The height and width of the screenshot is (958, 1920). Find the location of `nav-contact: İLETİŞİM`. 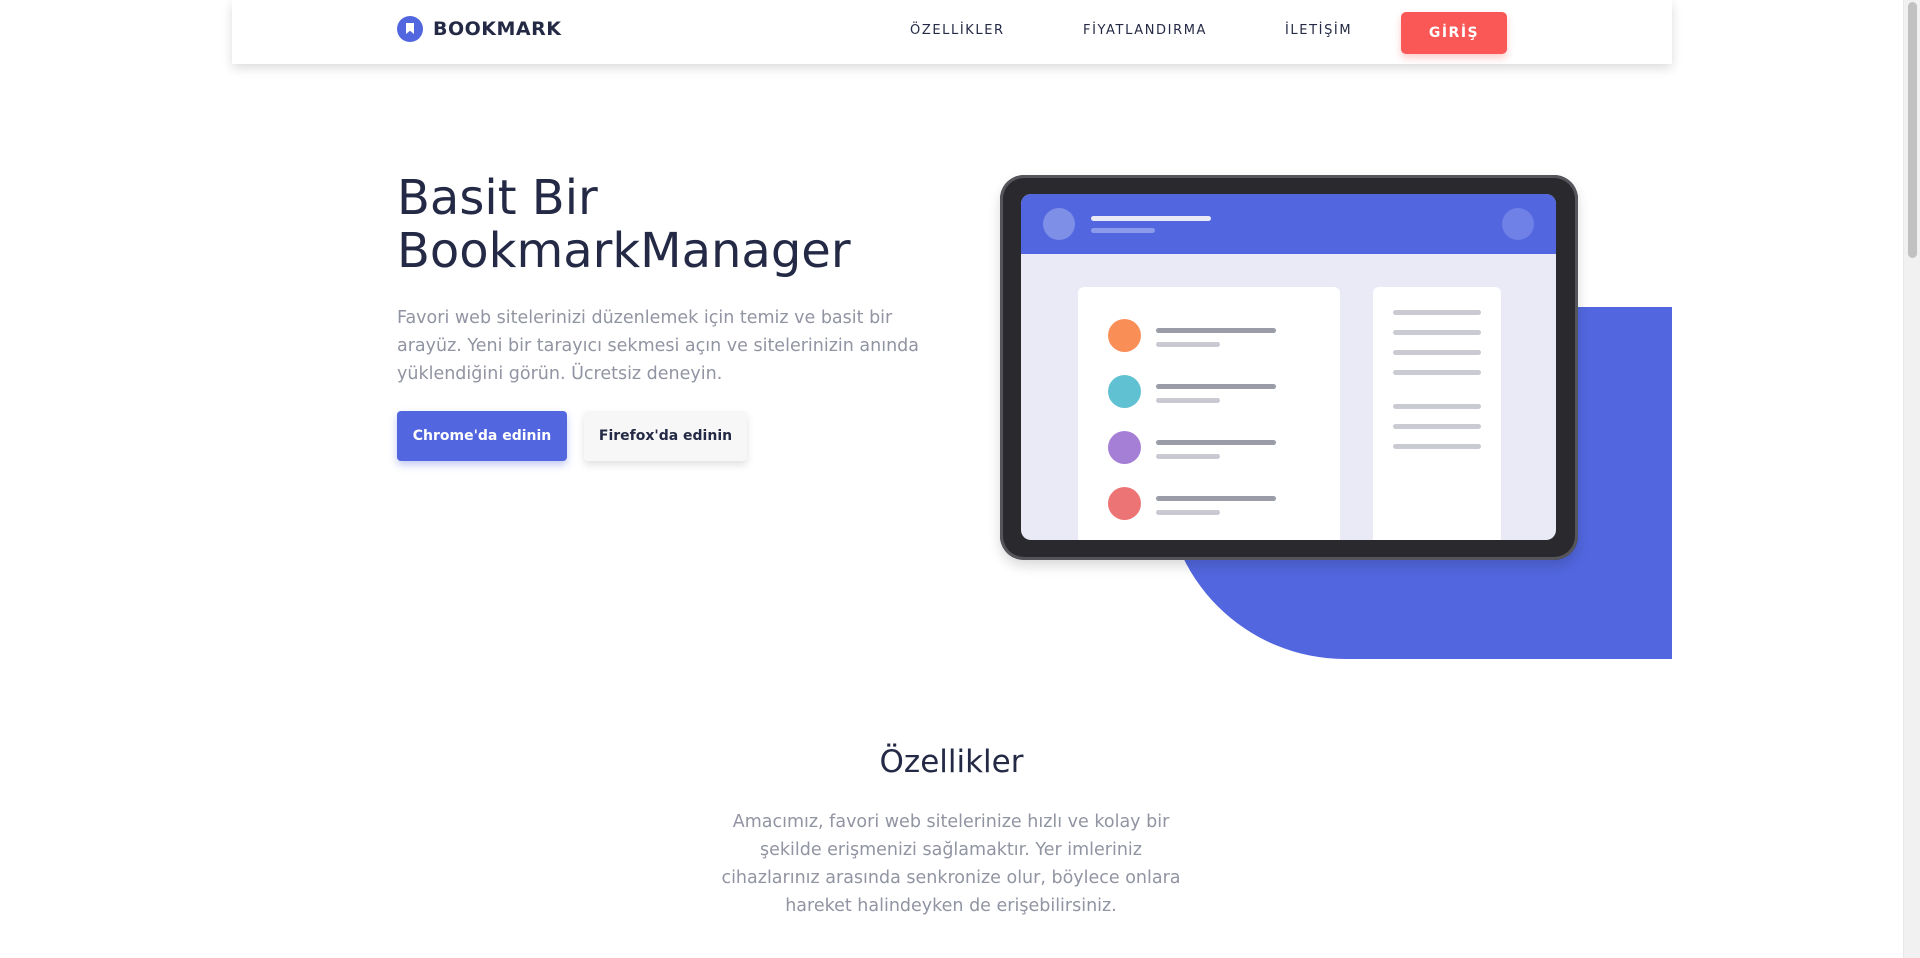

nav-contact: İLETİŞİM is located at coordinates (1318, 30).